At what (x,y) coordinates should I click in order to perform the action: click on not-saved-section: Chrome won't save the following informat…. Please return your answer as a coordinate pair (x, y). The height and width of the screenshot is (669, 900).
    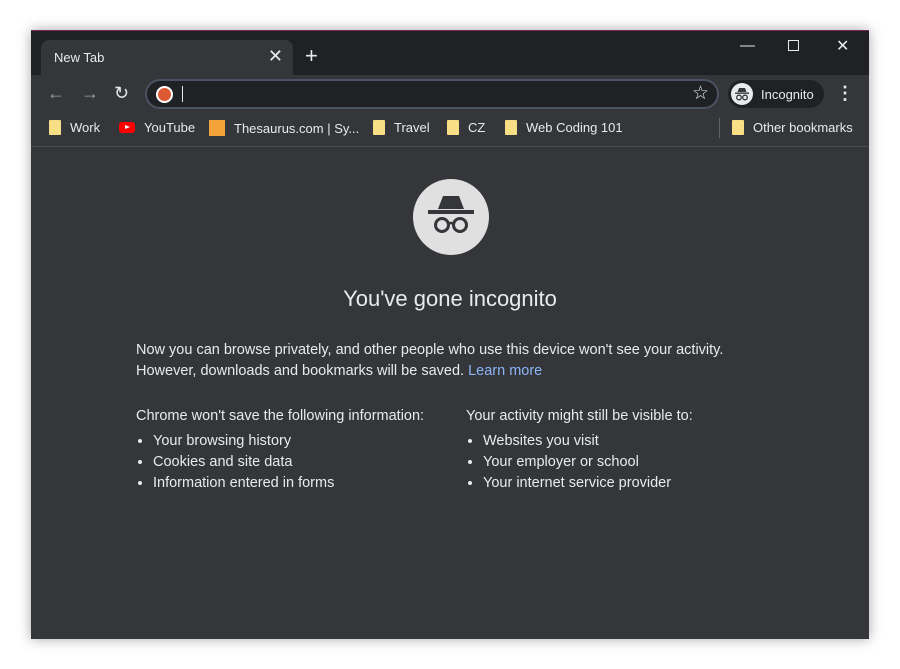
    Looking at the image, I should click on (280, 450).